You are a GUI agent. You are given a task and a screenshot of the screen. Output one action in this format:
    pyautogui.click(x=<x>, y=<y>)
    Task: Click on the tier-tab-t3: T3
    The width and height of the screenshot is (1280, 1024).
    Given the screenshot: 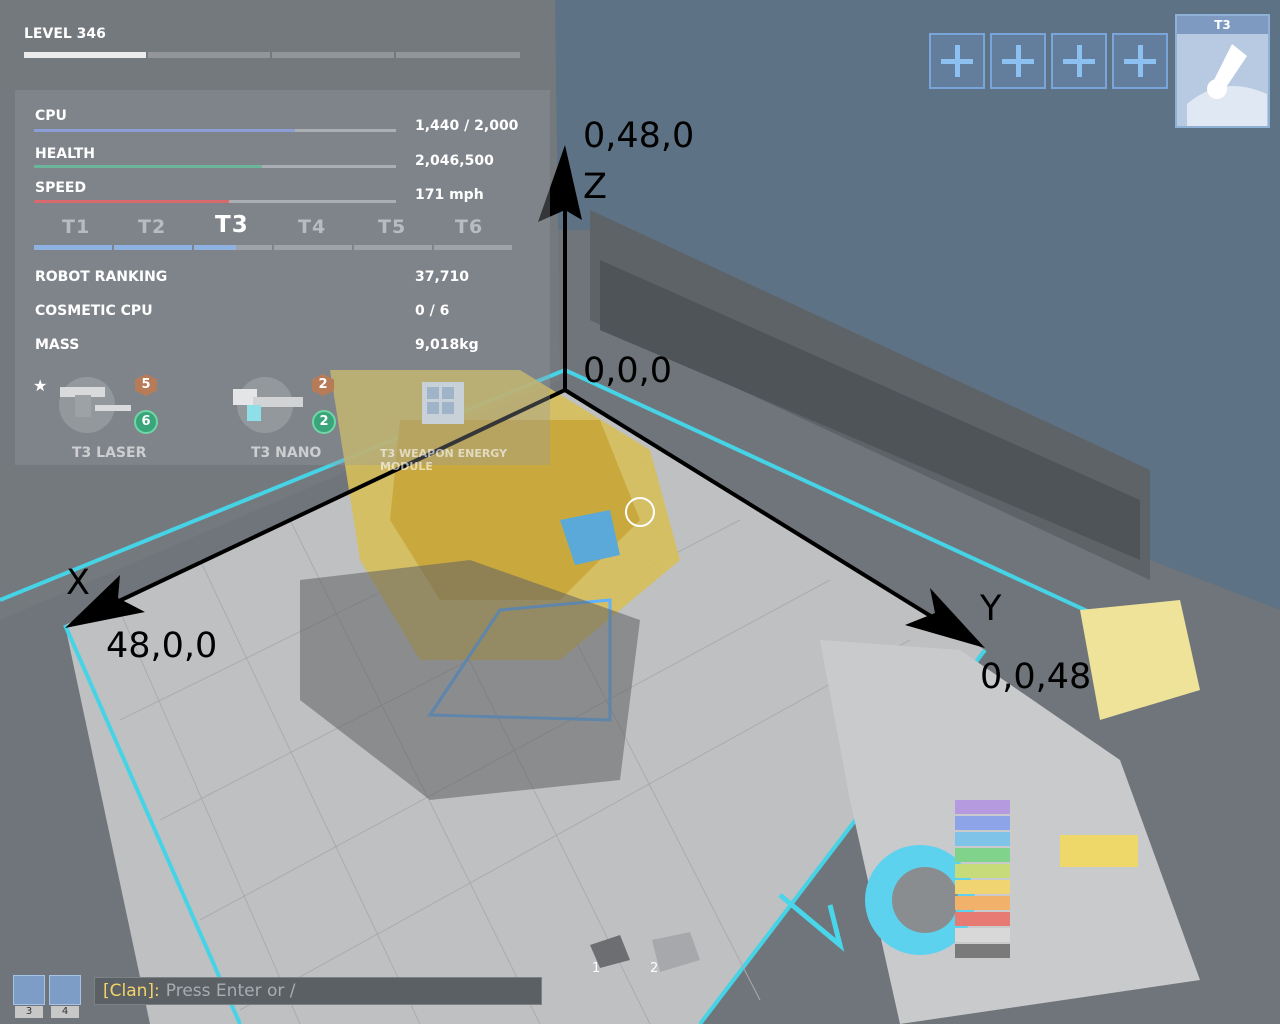 What is the action you would take?
    pyautogui.click(x=232, y=225)
    